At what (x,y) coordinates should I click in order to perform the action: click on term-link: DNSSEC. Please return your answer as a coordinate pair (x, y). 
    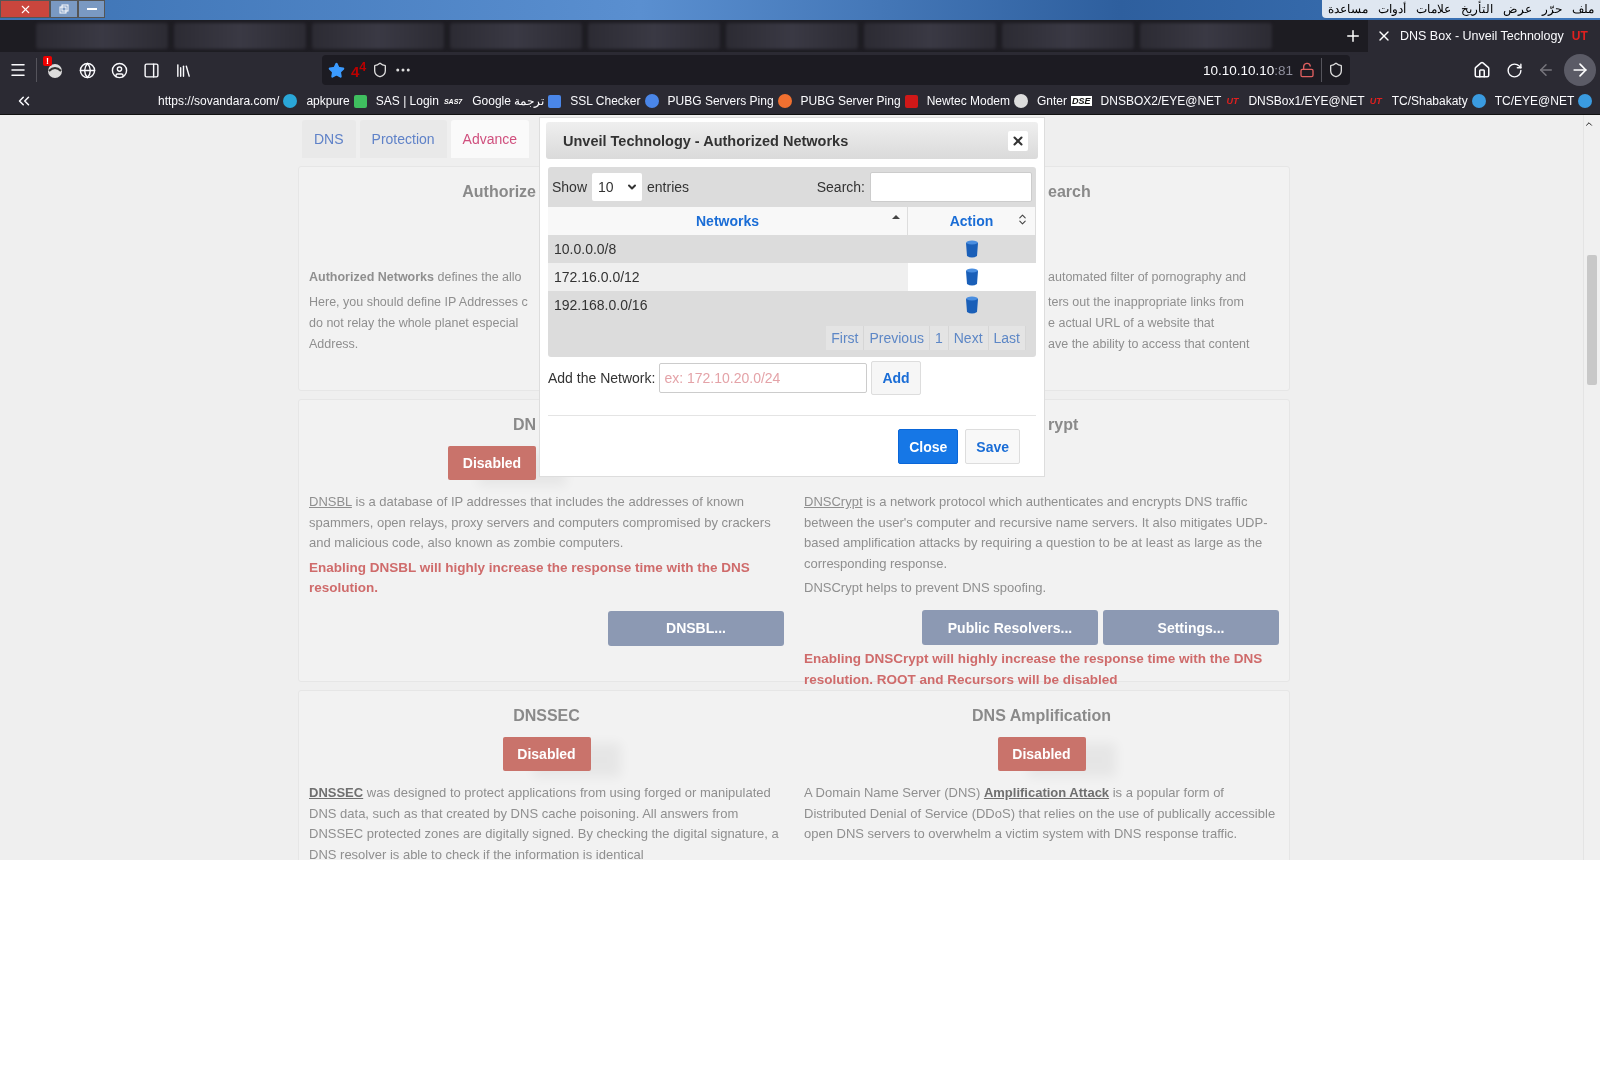
    Looking at the image, I should click on (336, 792).